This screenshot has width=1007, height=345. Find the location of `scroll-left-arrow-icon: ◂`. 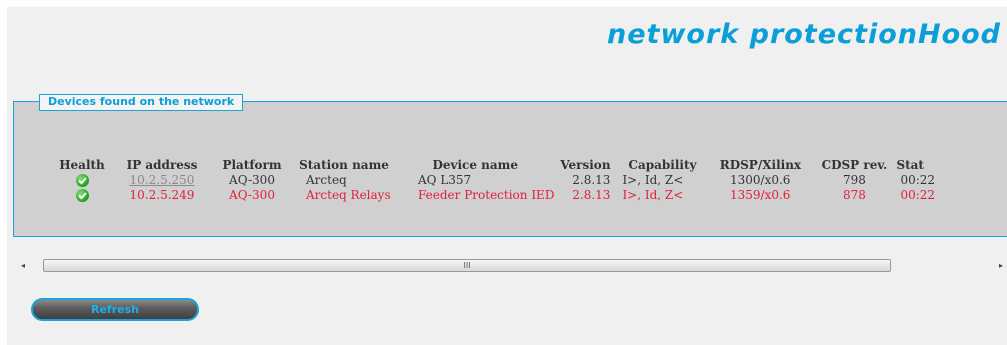

scroll-left-arrow-icon: ◂ is located at coordinates (23, 265).